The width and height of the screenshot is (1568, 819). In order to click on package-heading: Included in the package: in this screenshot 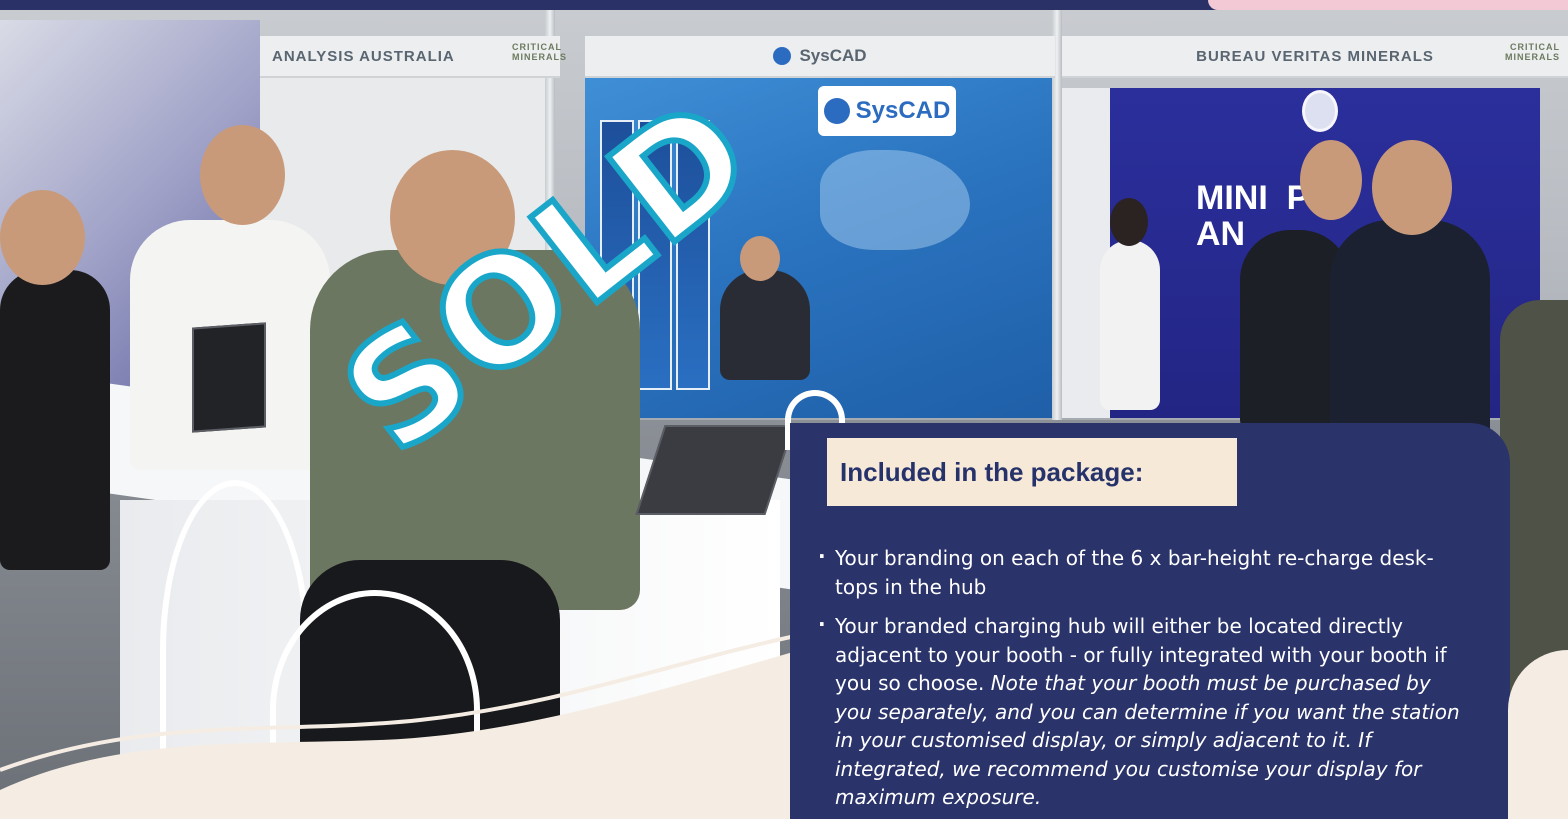, I will do `click(1032, 472)`.